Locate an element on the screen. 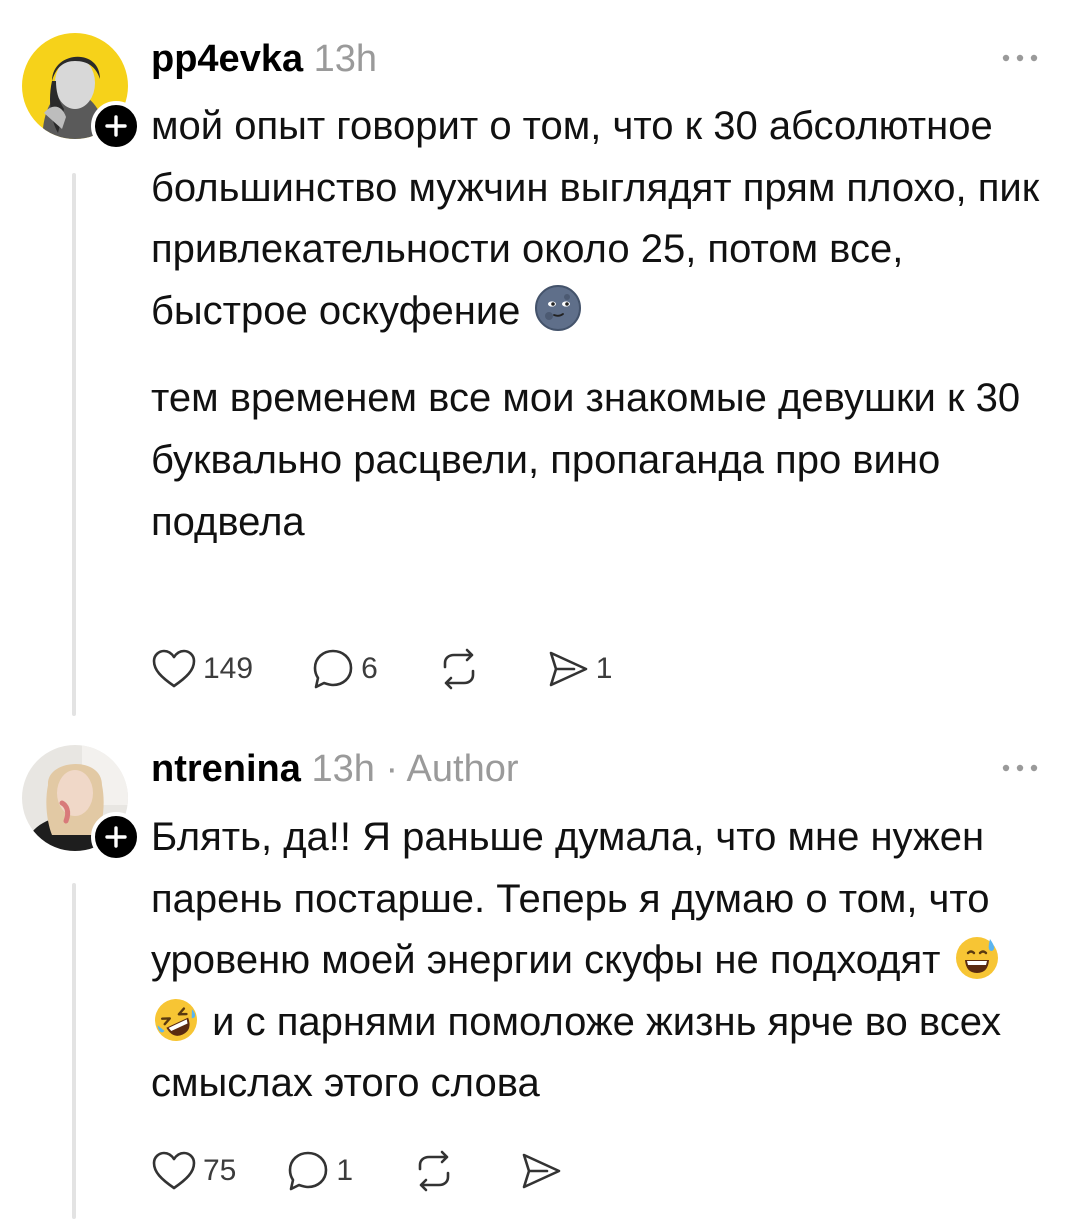 The image size is (1080, 1222). like-button: 75 is located at coordinates (193, 1171).